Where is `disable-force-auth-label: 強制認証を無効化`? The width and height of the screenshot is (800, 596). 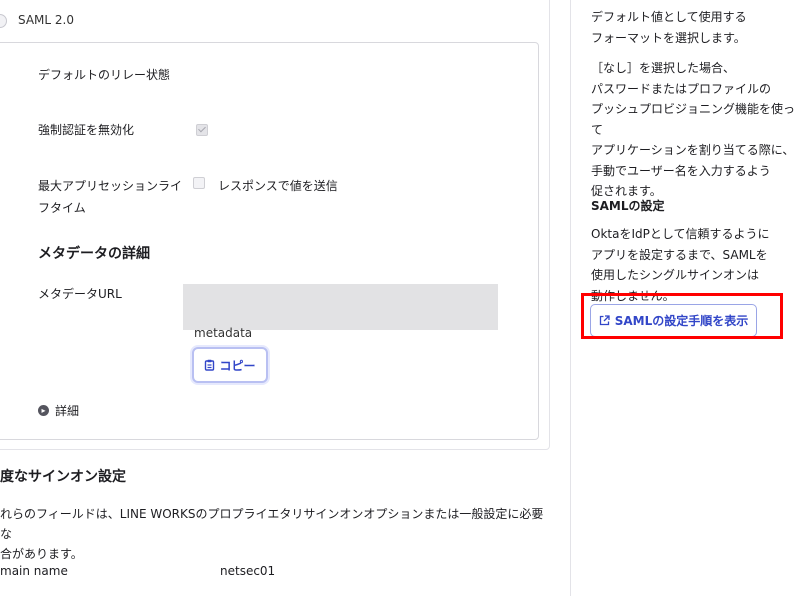
disable-force-auth-label: 強制認証を無効化 is located at coordinates (86, 130).